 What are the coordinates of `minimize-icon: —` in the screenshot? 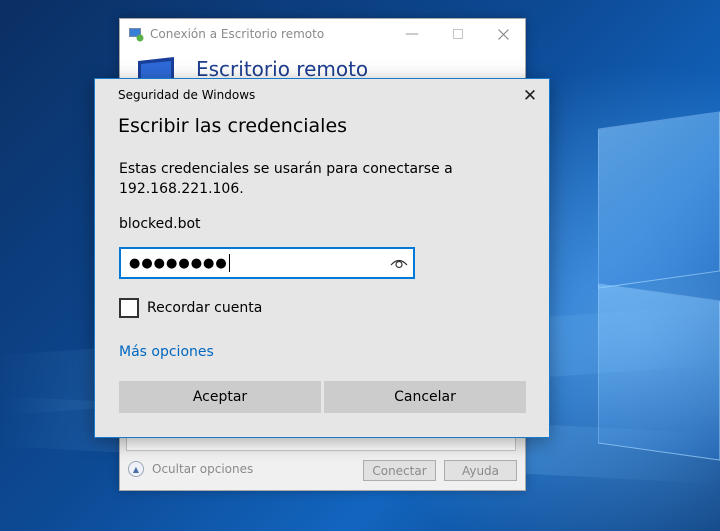 It's located at (412, 34).